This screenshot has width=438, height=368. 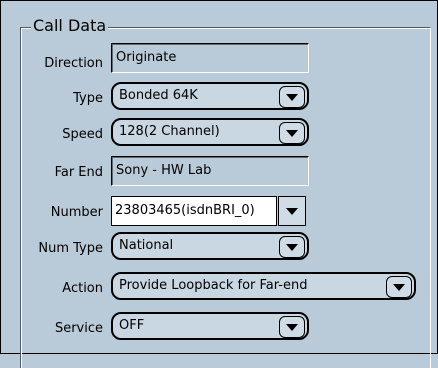 I want to click on num-type-dropdown: National, so click(x=210, y=246).